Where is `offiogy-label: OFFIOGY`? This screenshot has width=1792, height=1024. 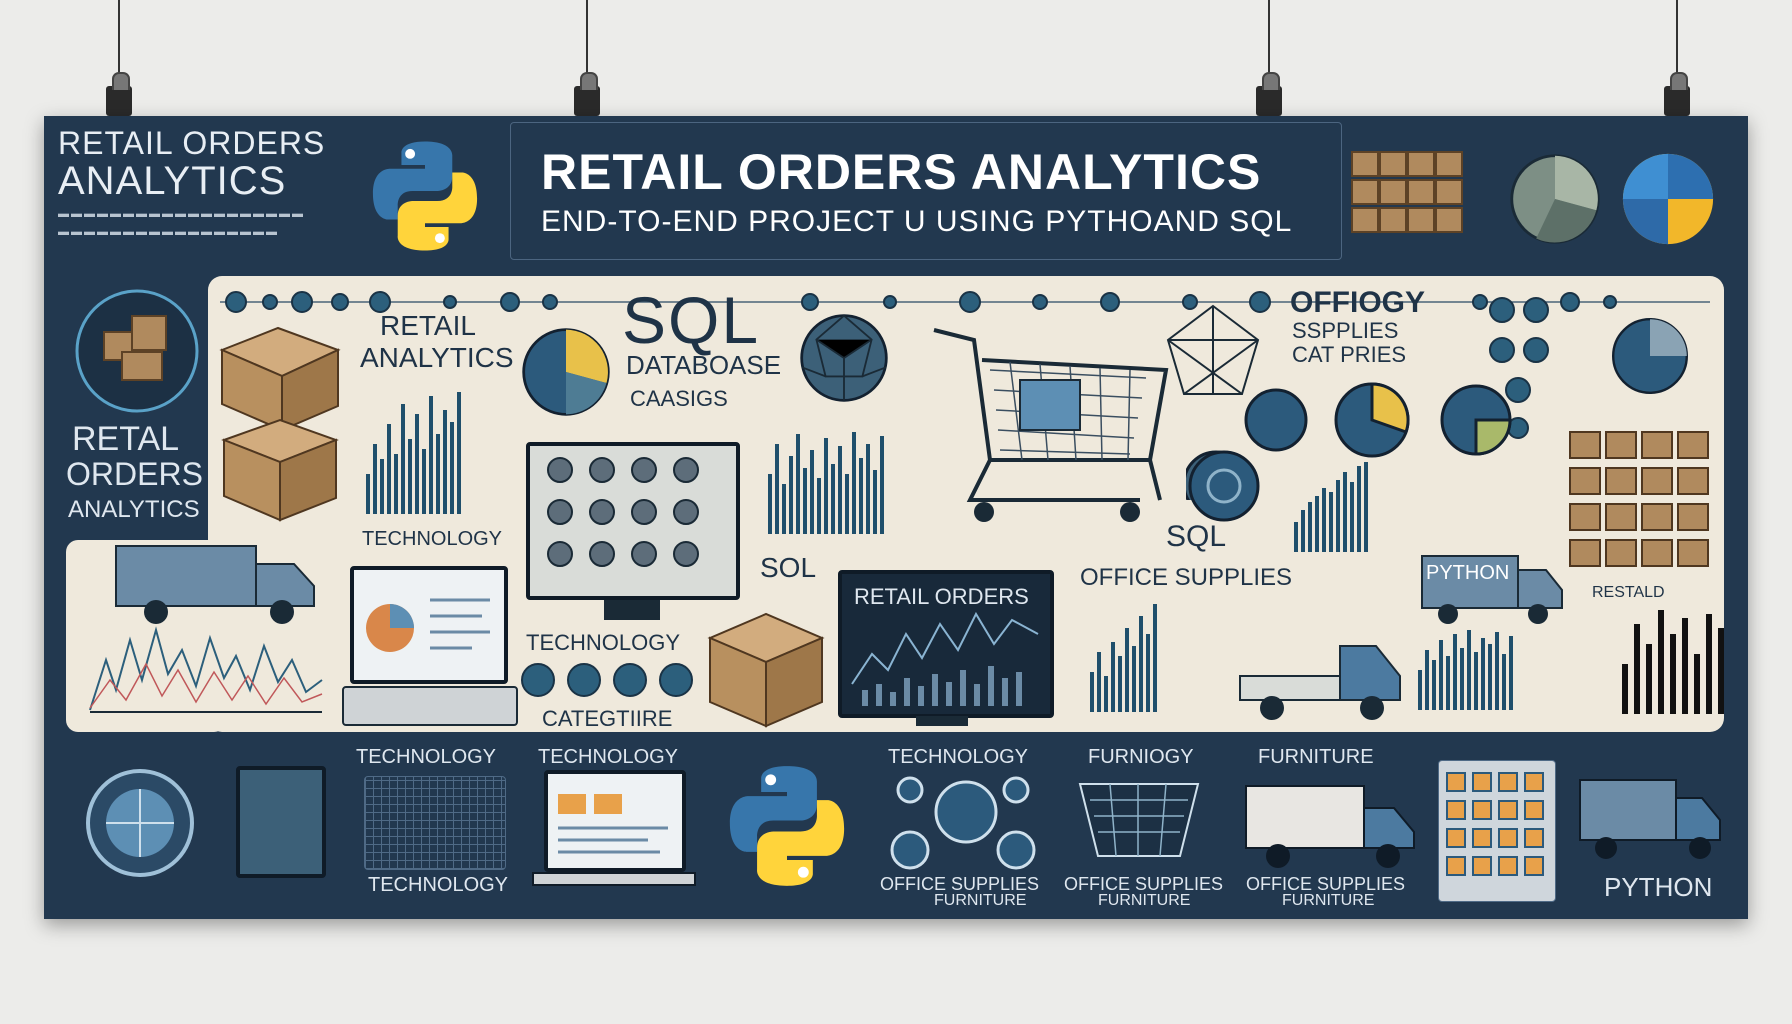 offiogy-label: OFFIOGY is located at coordinates (1357, 302).